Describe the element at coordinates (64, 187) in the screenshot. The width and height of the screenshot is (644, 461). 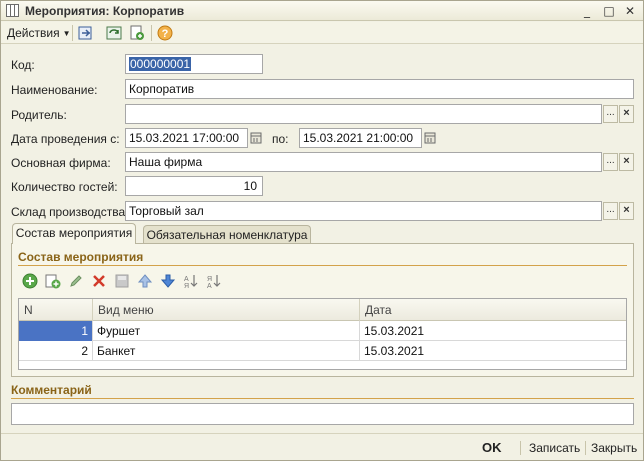
I see `guests-label: Количество гостей:` at that location.